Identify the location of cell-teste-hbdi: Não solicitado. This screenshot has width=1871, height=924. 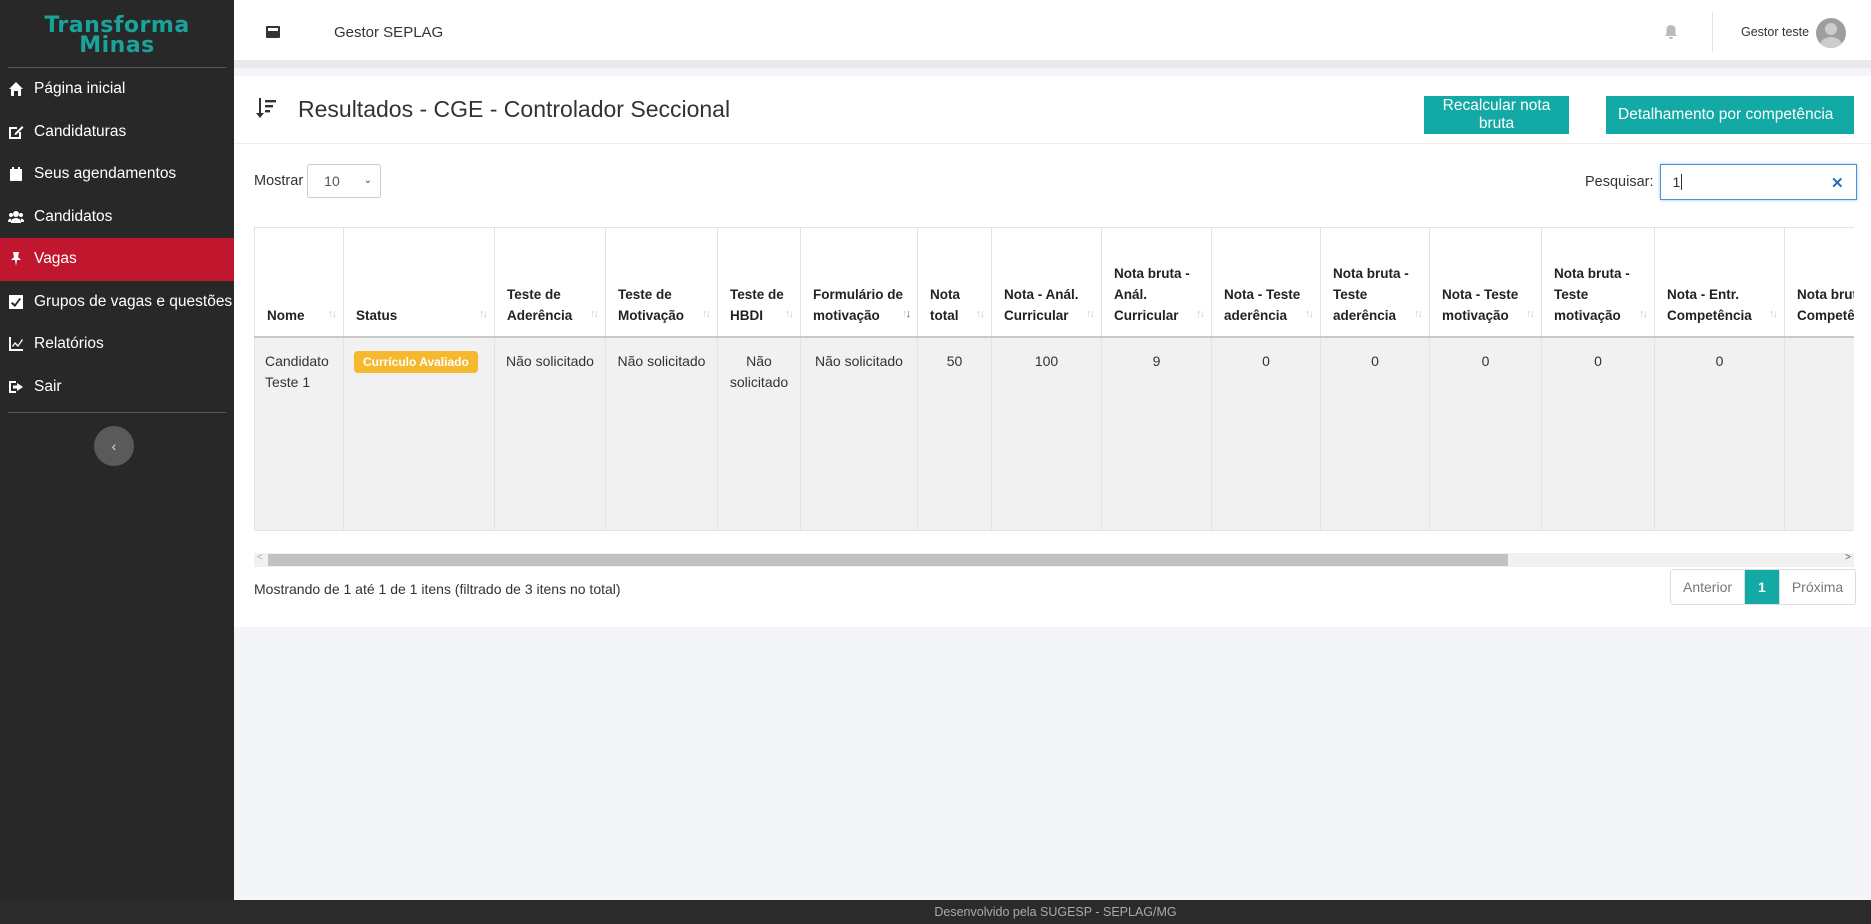
(759, 433).